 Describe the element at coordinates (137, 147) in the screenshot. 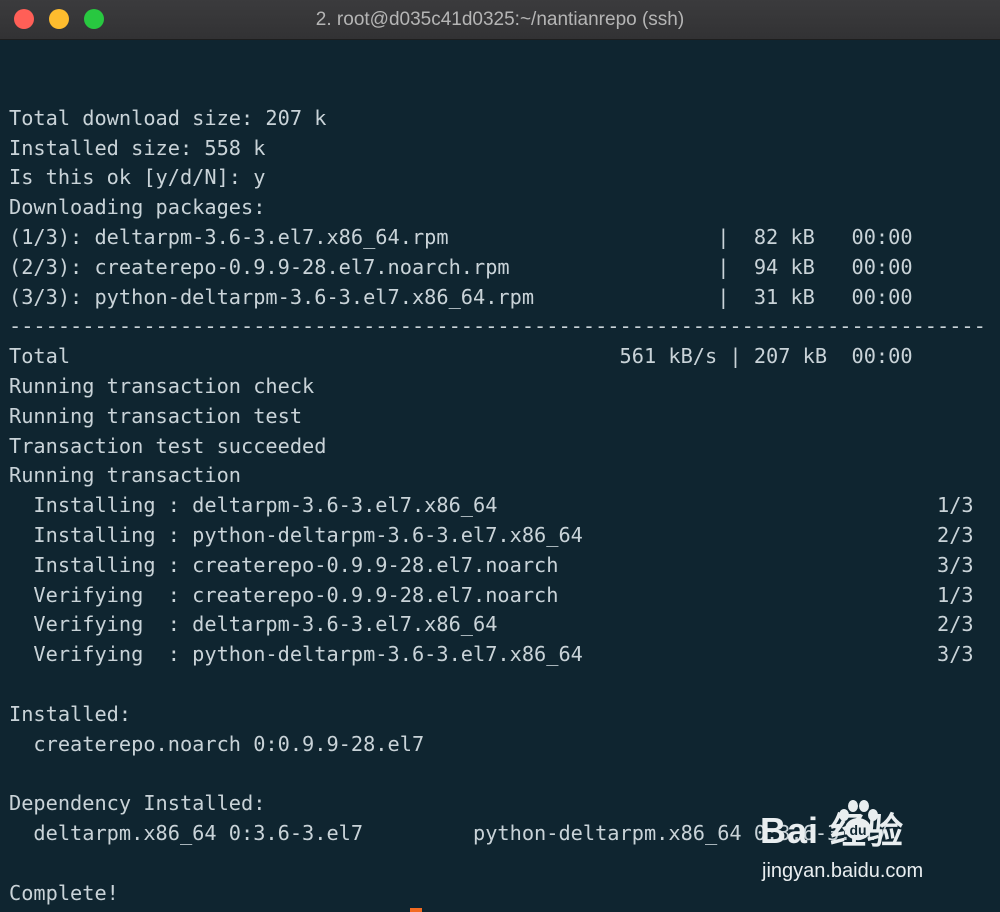

I see `terminal-line: Installed size: 558 k` at that location.